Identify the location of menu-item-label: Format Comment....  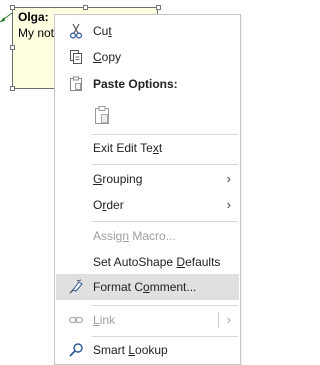
(145, 287).